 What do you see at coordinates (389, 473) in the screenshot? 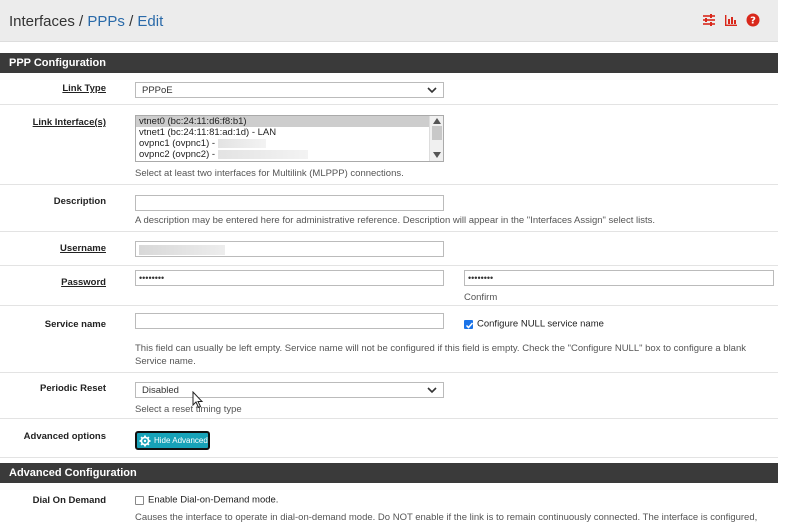
I see `advanced-config-heading: Advanced Configuration` at bounding box center [389, 473].